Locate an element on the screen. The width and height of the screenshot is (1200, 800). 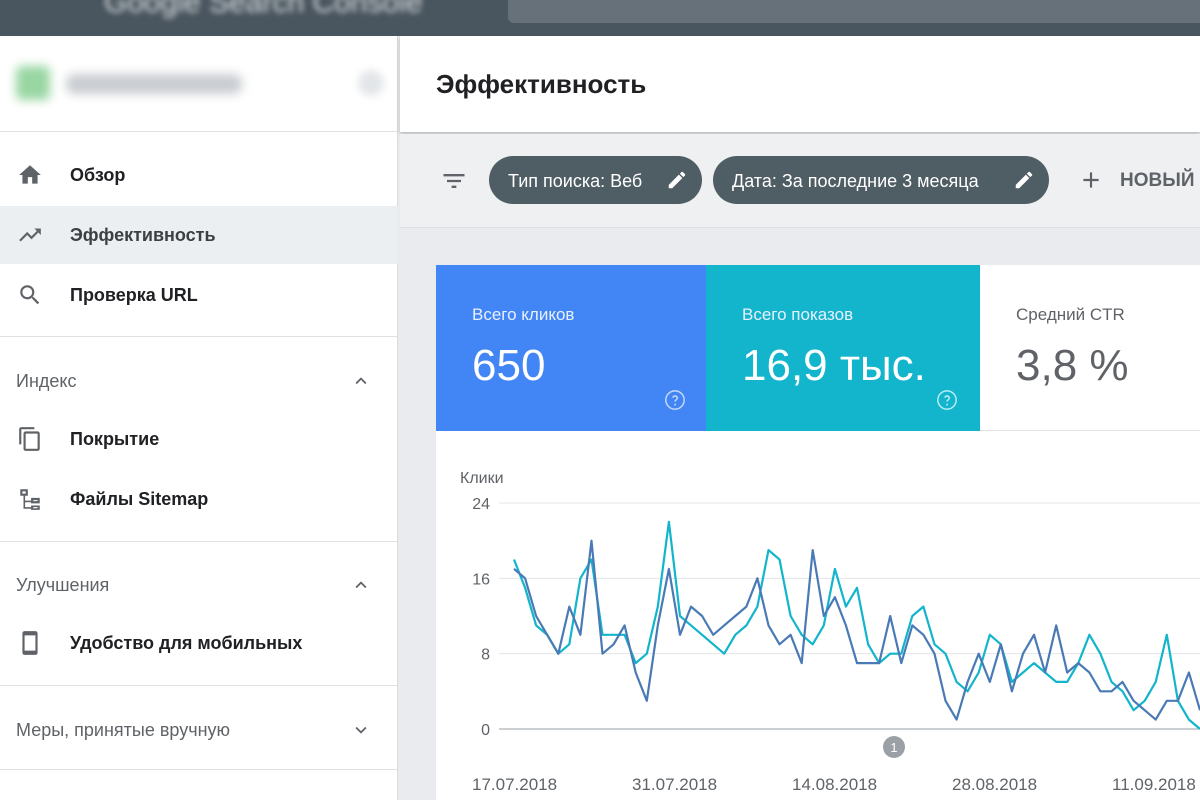
y-axis-label: Клики is located at coordinates (482, 478).